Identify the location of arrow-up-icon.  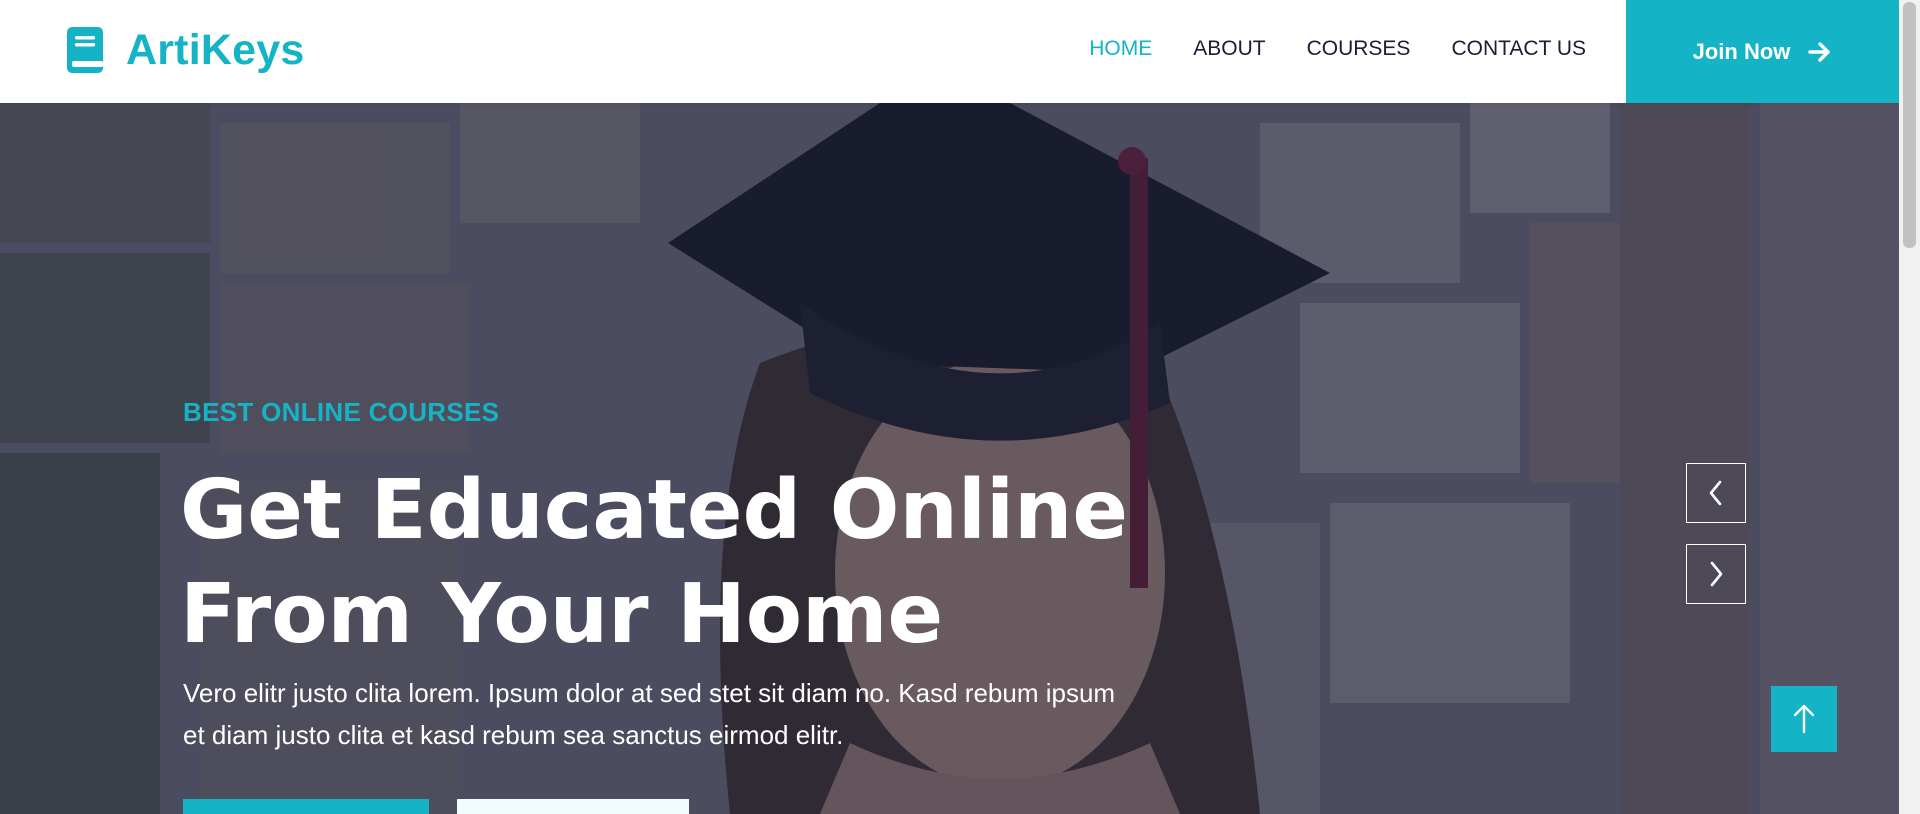
(1804, 719).